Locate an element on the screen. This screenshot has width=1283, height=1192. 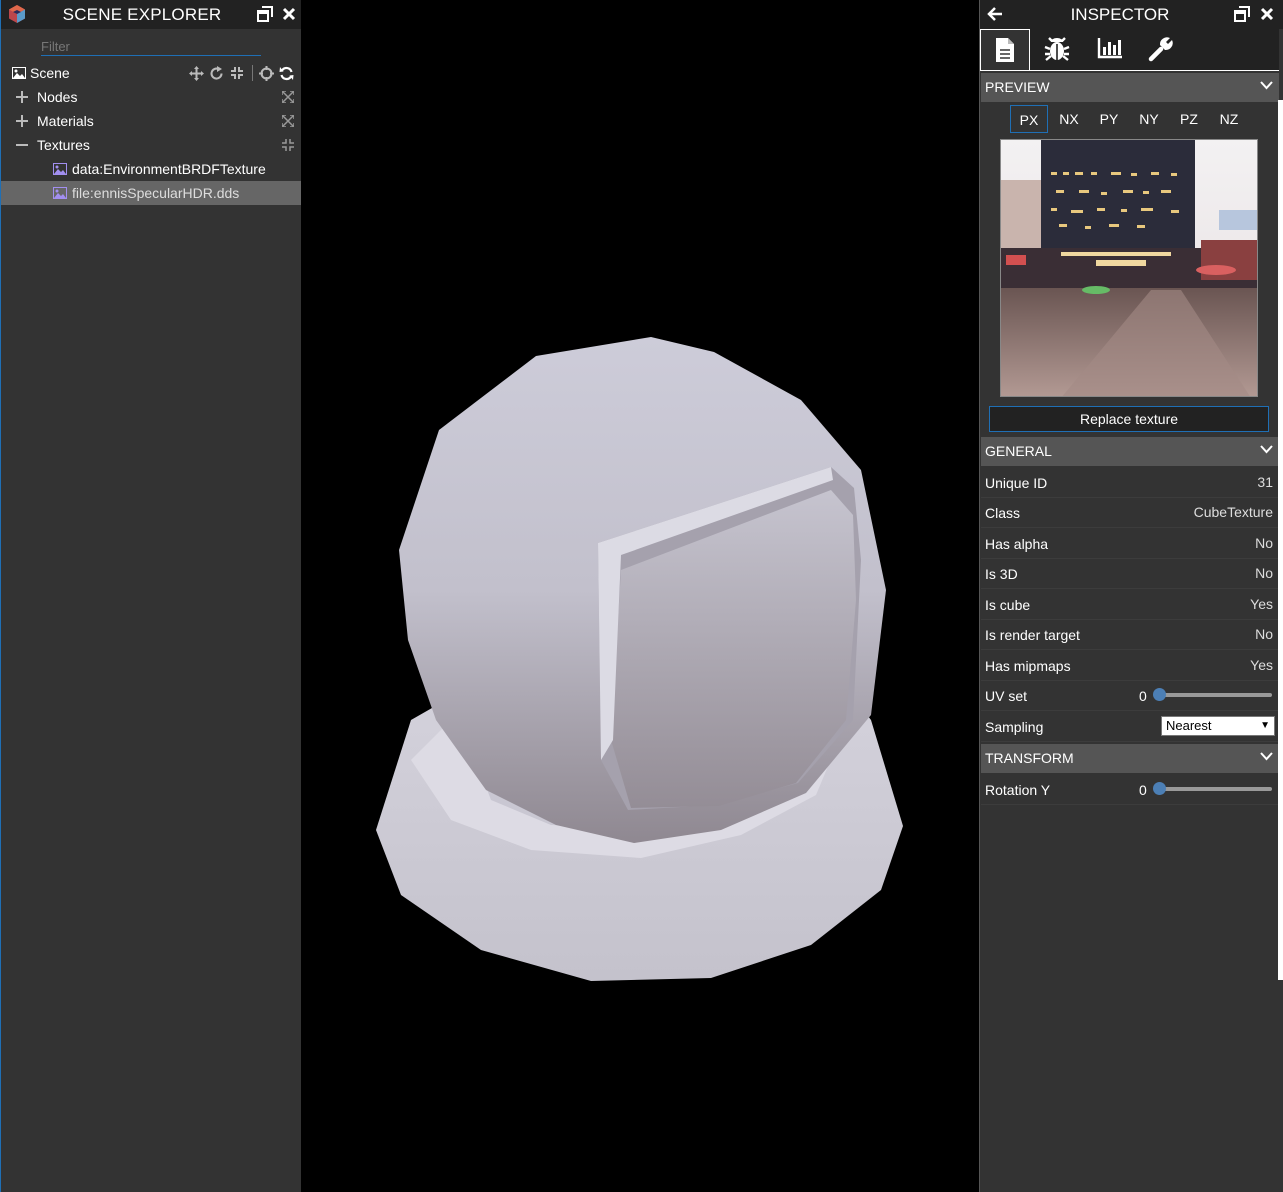
scene-label: Scene is located at coordinates (50, 73).